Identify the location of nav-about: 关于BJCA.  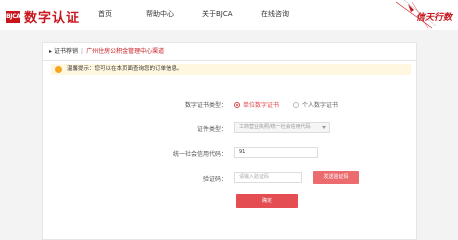
(217, 14).